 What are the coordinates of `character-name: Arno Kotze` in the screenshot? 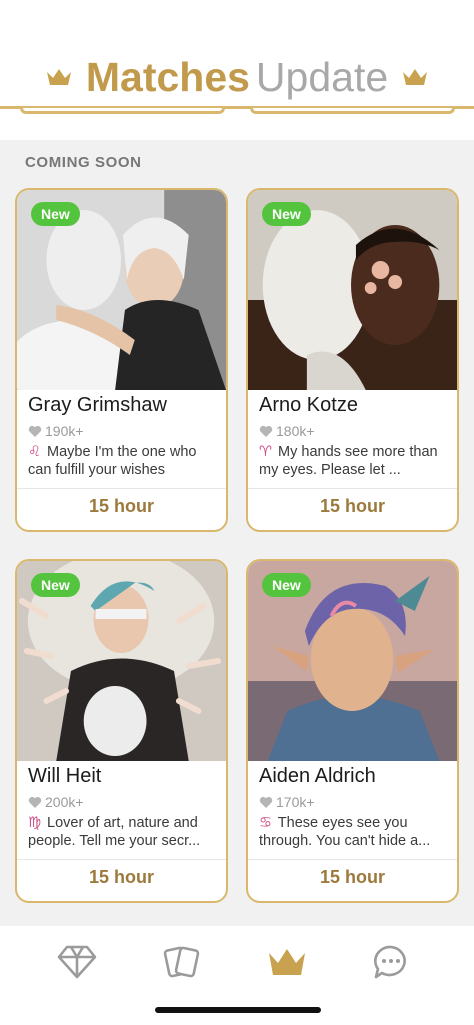 It's located at (308, 405).